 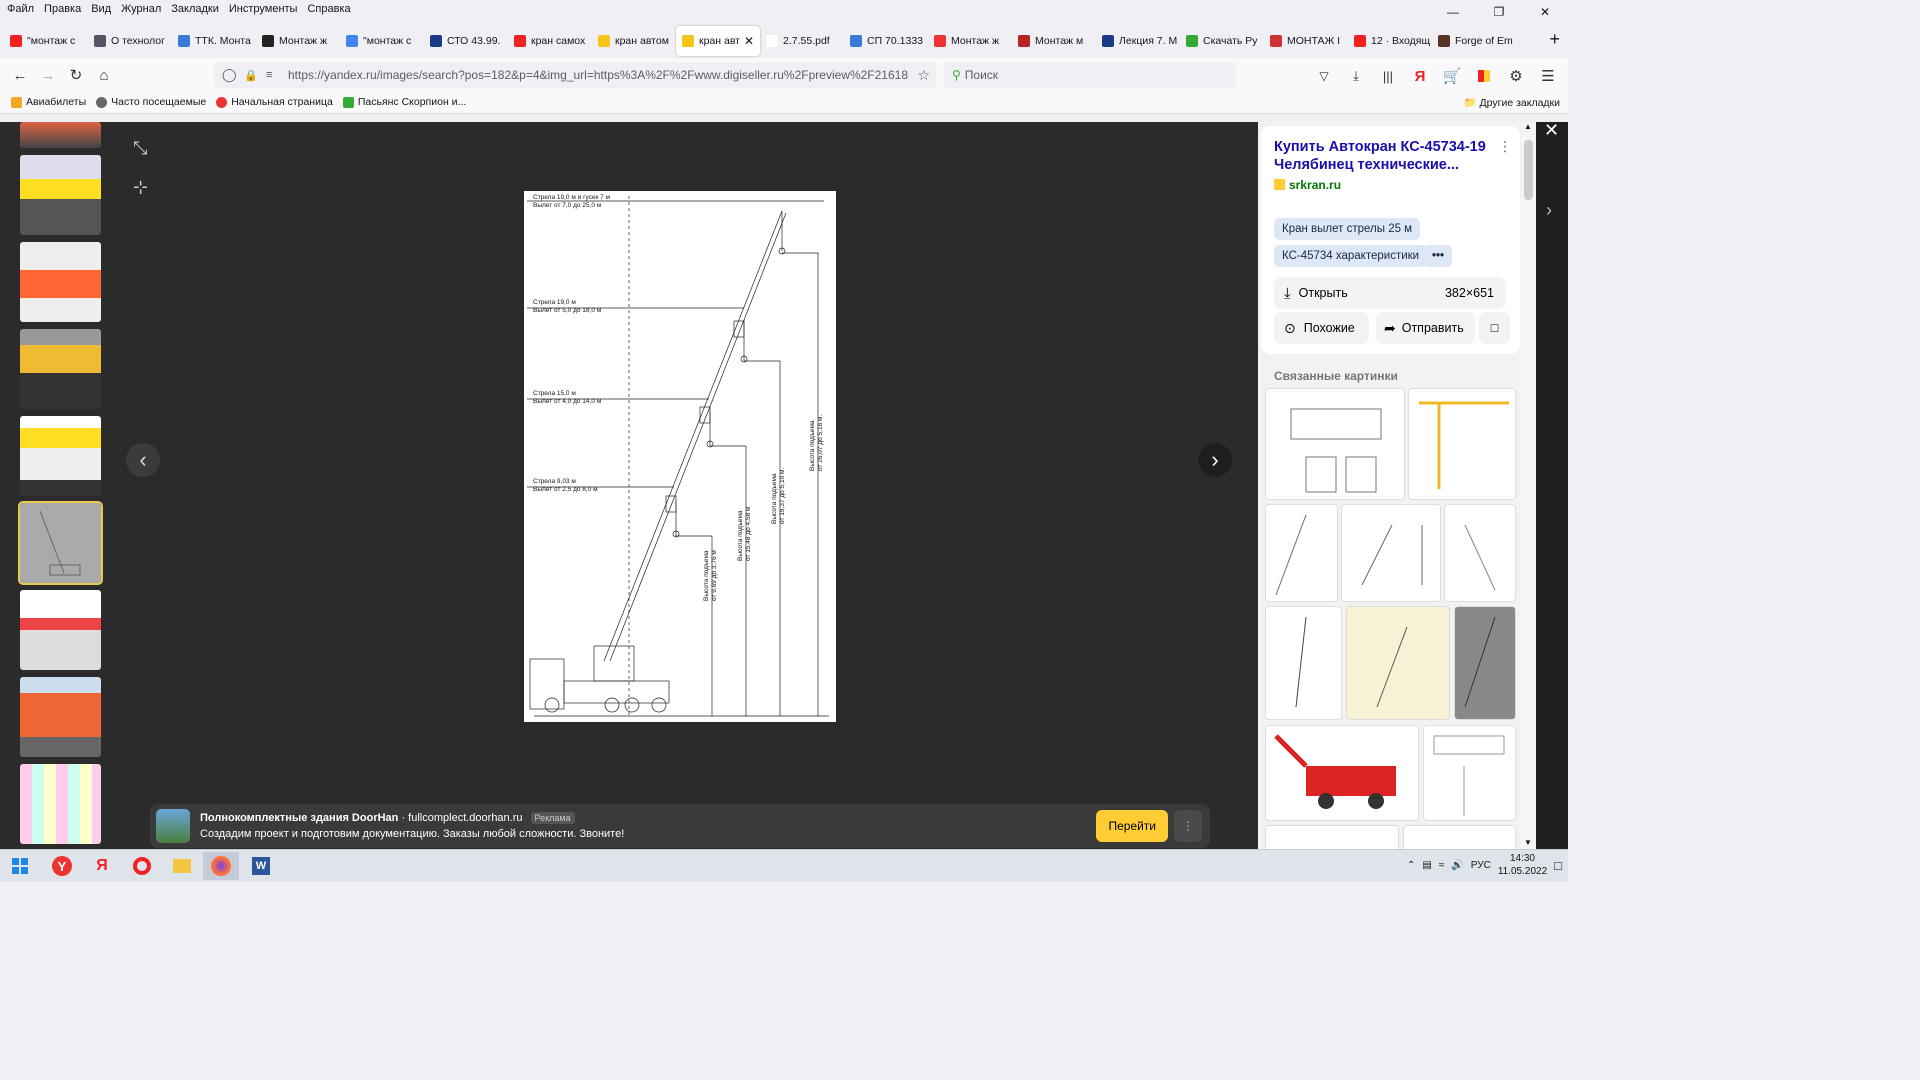 I want to click on menu-help: Справка, so click(x=328, y=9).